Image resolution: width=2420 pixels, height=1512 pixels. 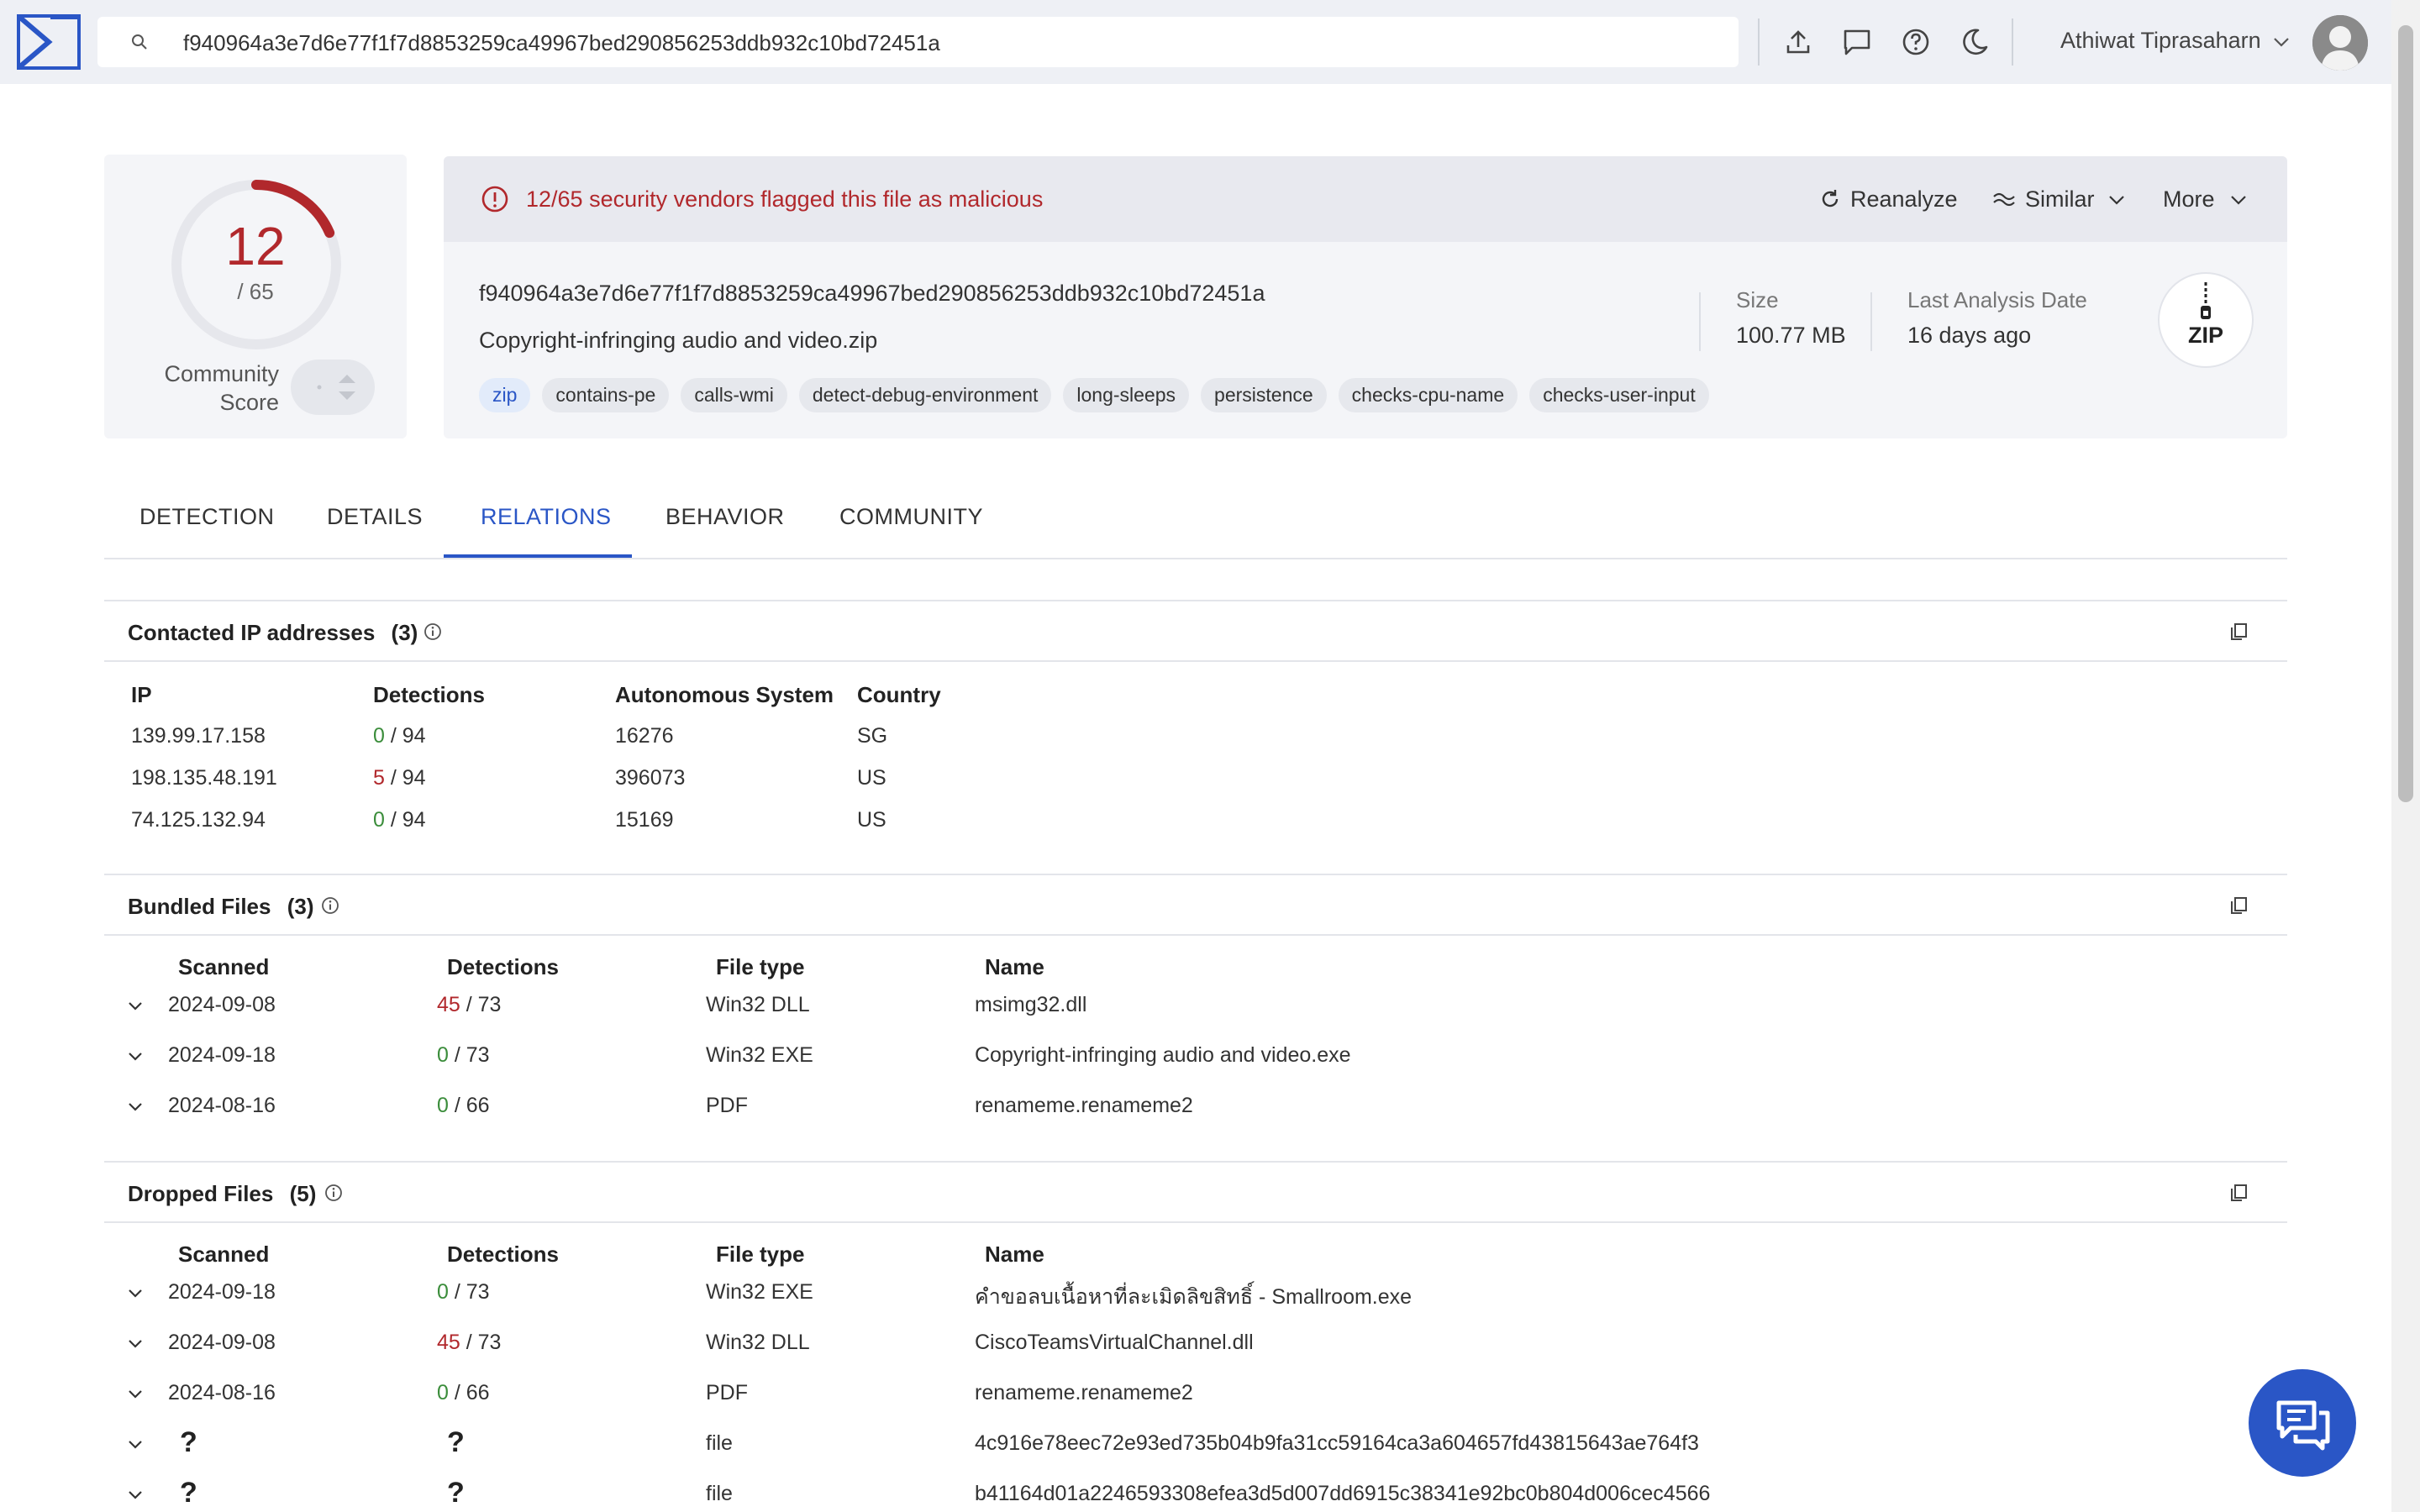 What do you see at coordinates (300, 906) in the screenshot?
I see `section-count: (3)` at bounding box center [300, 906].